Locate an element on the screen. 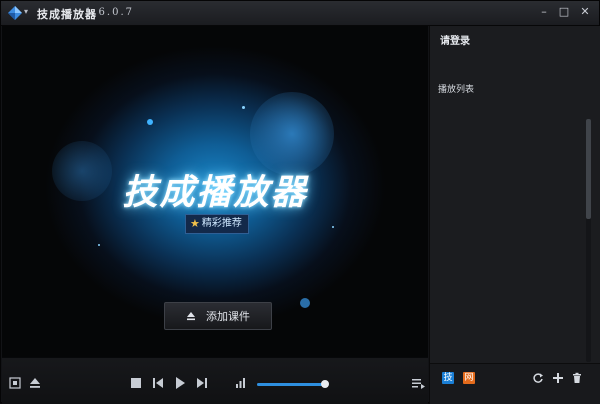 This screenshot has height=404, width=600. volume-slider-handle is located at coordinates (324, 384).